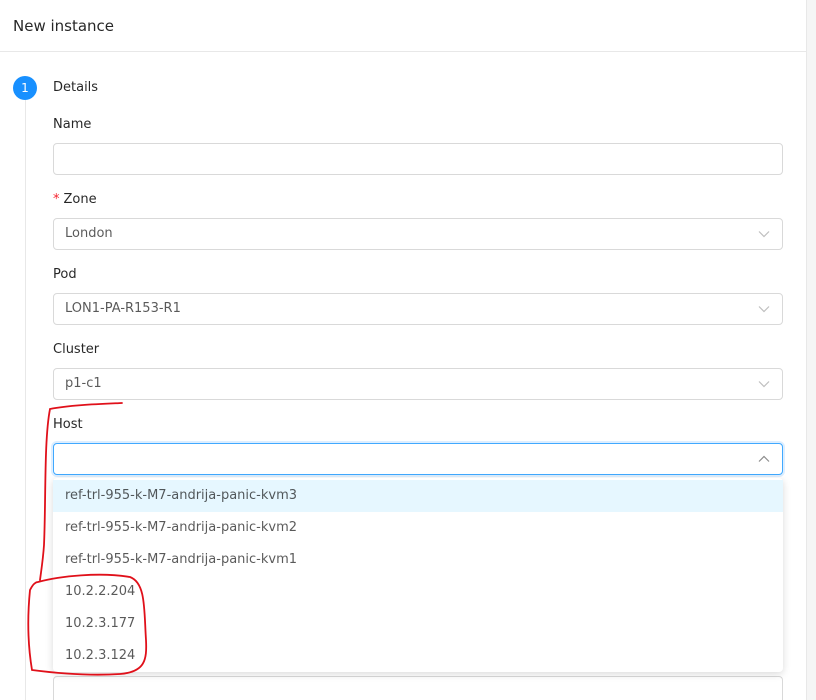 The width and height of the screenshot is (816, 700). I want to click on cluster-label: Cluster, so click(76, 349).